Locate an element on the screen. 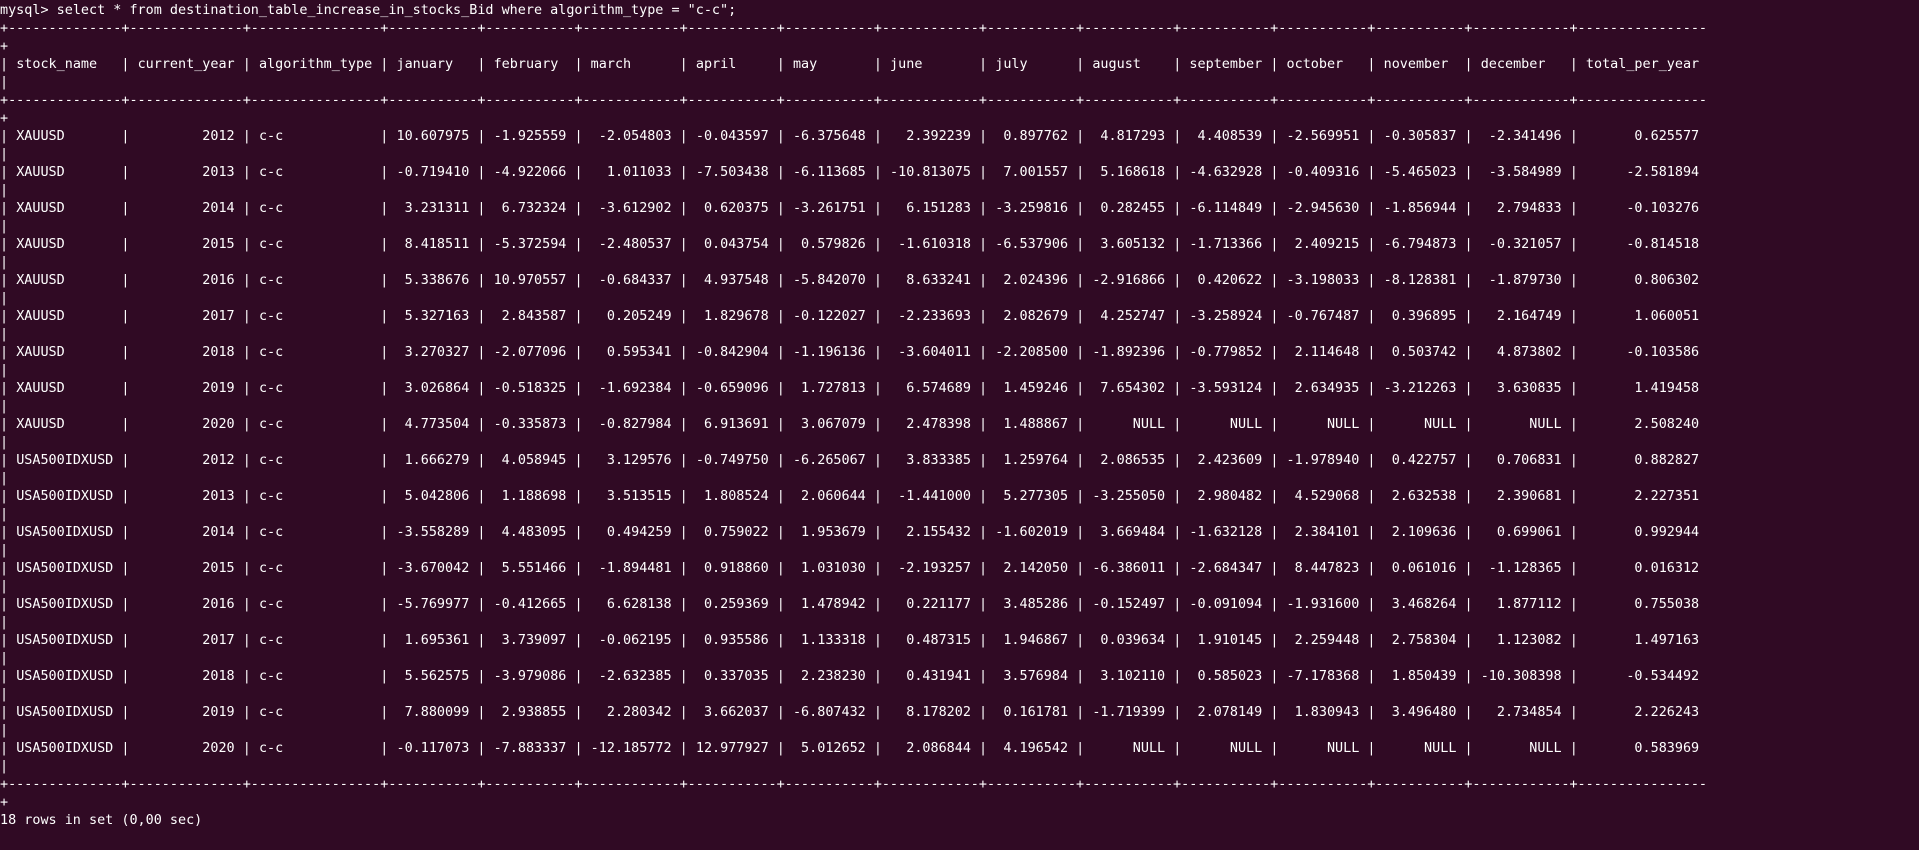  table-cell-february: -3.979086 is located at coordinates (530, 676).